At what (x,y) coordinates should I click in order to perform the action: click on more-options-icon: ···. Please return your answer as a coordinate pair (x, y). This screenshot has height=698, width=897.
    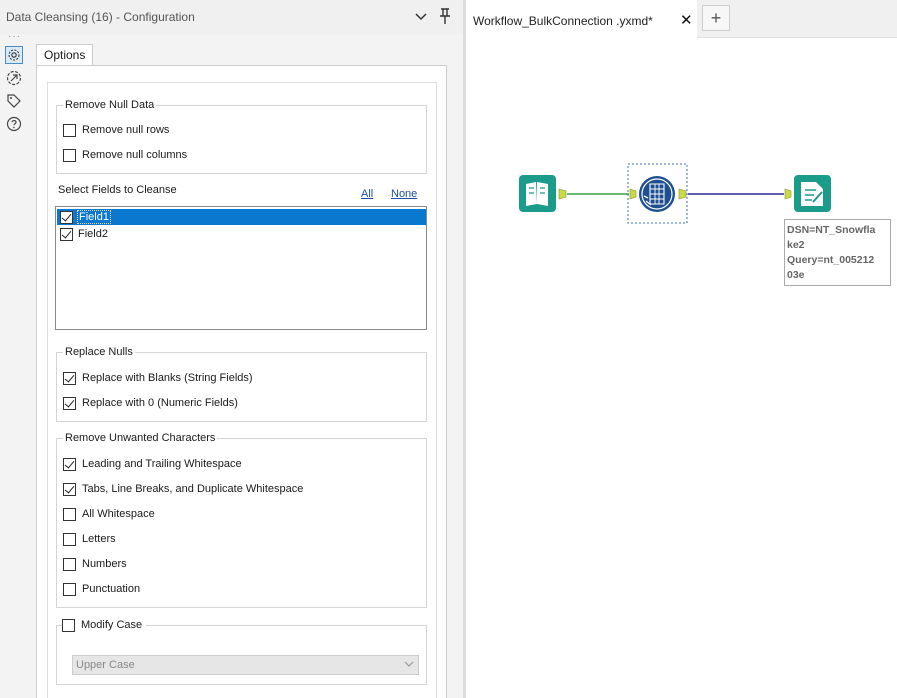
    Looking at the image, I should click on (14, 36).